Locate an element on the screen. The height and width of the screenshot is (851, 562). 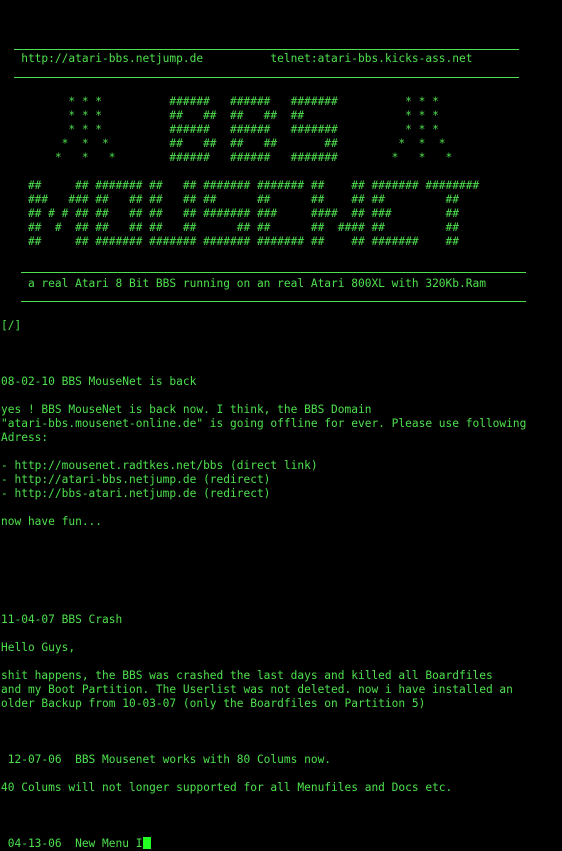
post-body-line: Hello Guys, is located at coordinates (38, 647).